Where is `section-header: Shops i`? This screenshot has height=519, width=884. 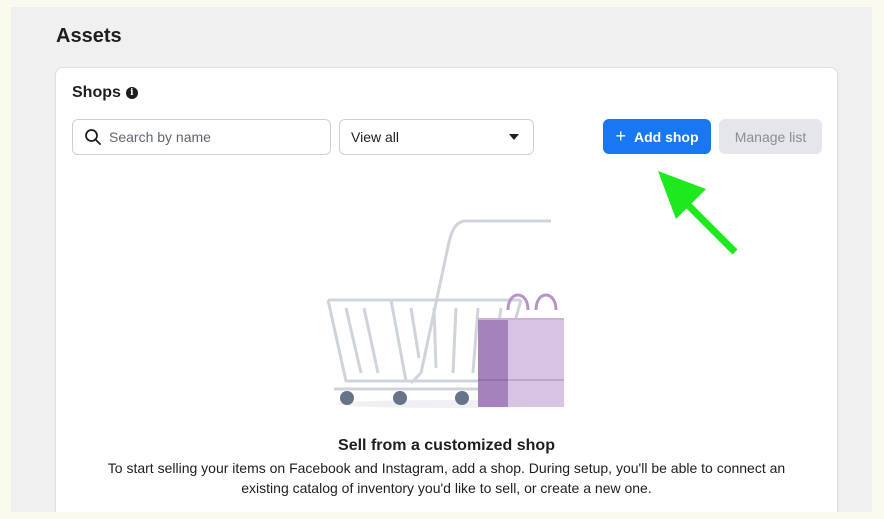 section-header: Shops i is located at coordinates (105, 93).